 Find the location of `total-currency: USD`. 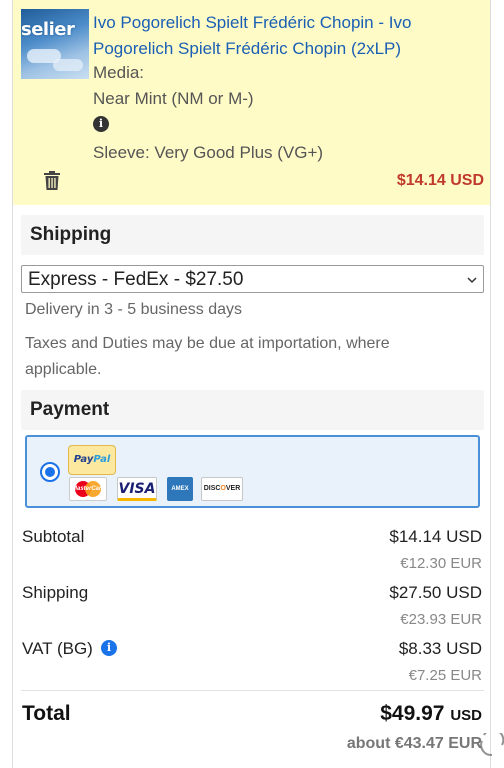

total-currency: USD is located at coordinates (466, 715).